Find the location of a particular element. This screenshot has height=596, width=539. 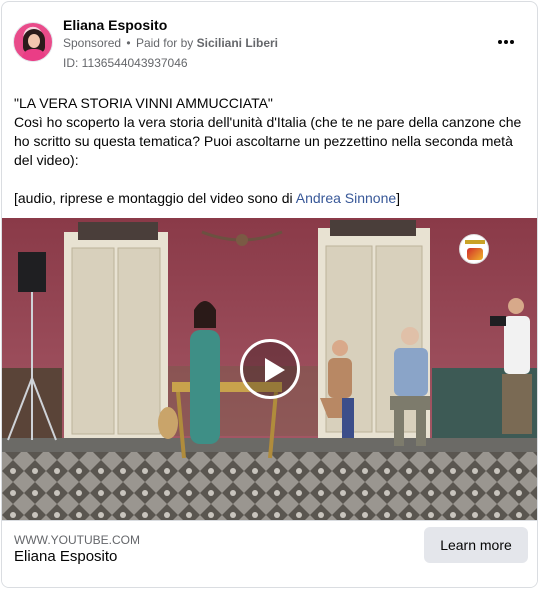

paid-for-prefix: Paid for by is located at coordinates (164, 43).